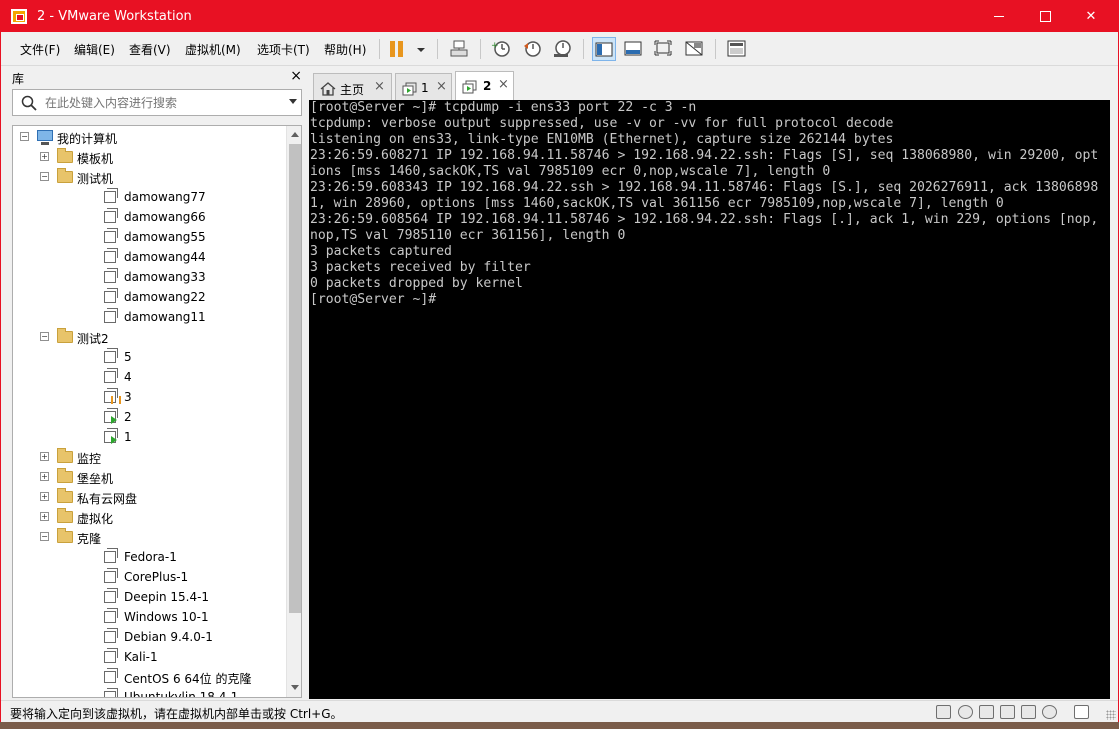 The image size is (1119, 729). What do you see at coordinates (283, 49) in the screenshot?
I see `menu-tabs: 选项卡(T)` at bounding box center [283, 49].